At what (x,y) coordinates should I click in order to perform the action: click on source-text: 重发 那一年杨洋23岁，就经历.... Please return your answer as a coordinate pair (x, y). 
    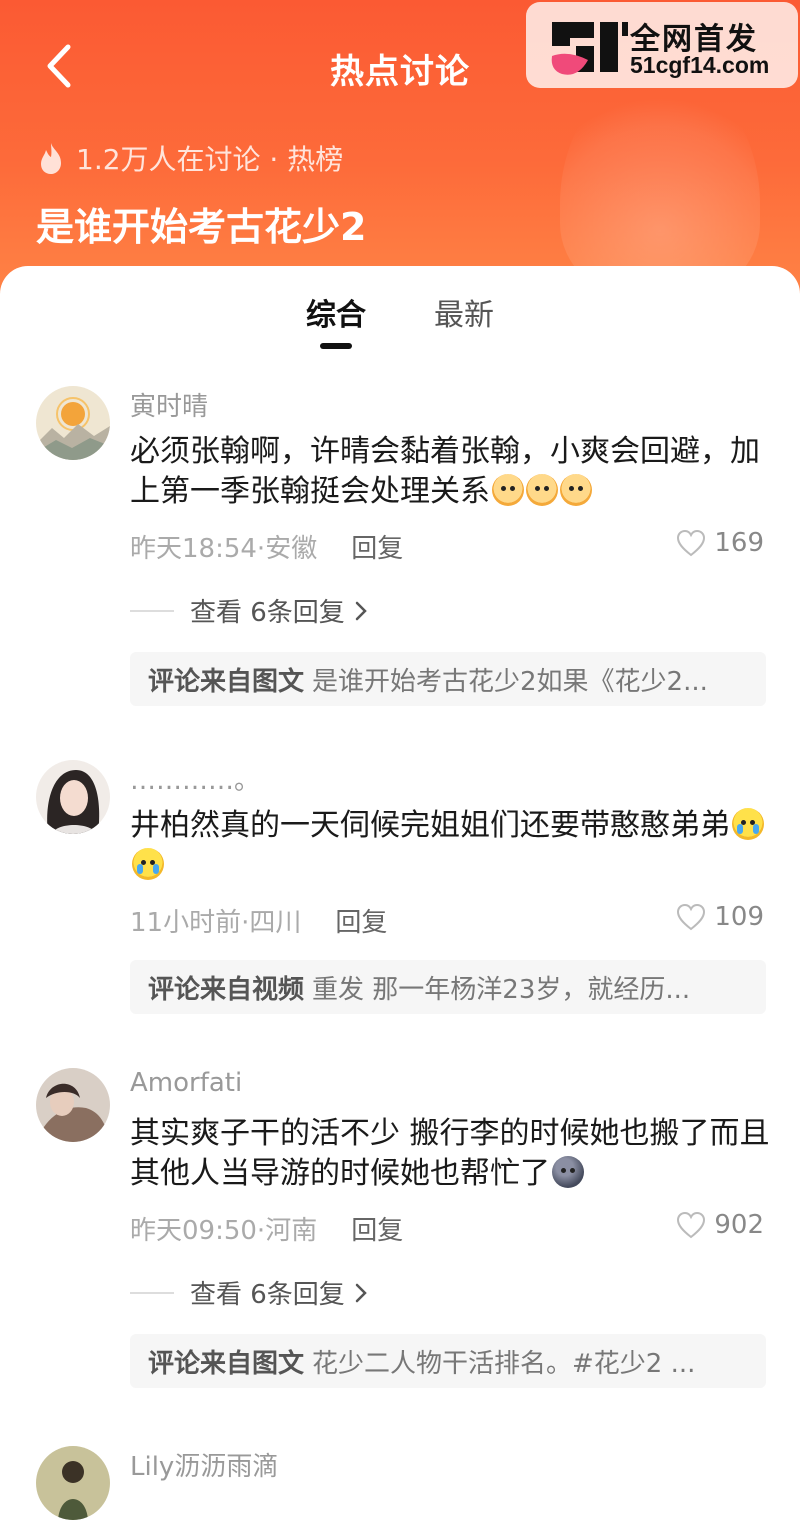
    Looking at the image, I should click on (501, 989).